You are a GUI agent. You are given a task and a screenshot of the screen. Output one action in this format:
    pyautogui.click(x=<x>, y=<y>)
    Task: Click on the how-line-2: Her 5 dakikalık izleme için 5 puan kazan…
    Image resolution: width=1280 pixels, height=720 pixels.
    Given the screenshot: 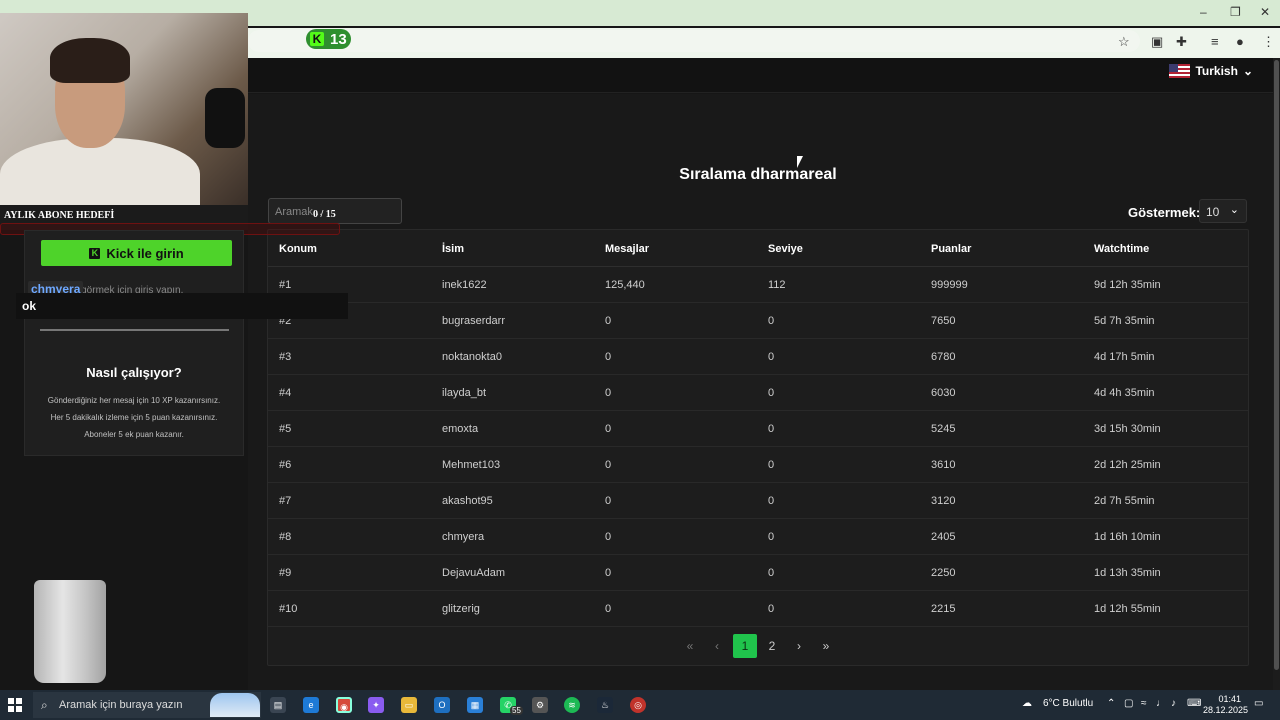 What is the action you would take?
    pyautogui.click(x=134, y=417)
    